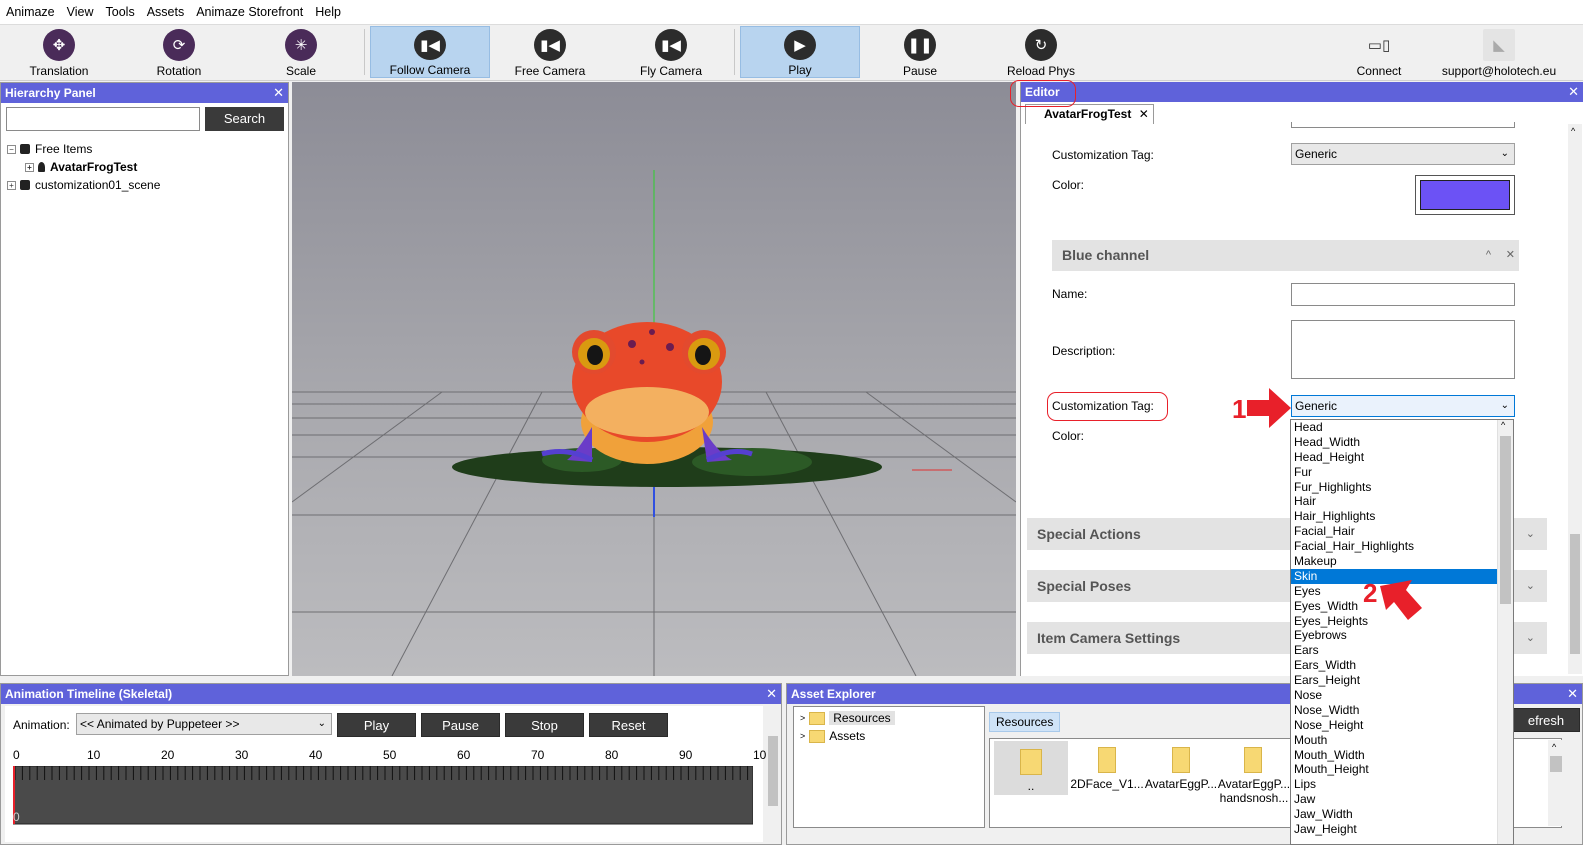 The width and height of the screenshot is (1583, 845). What do you see at coordinates (1403, 349) in the screenshot?
I see `description-textarea` at bounding box center [1403, 349].